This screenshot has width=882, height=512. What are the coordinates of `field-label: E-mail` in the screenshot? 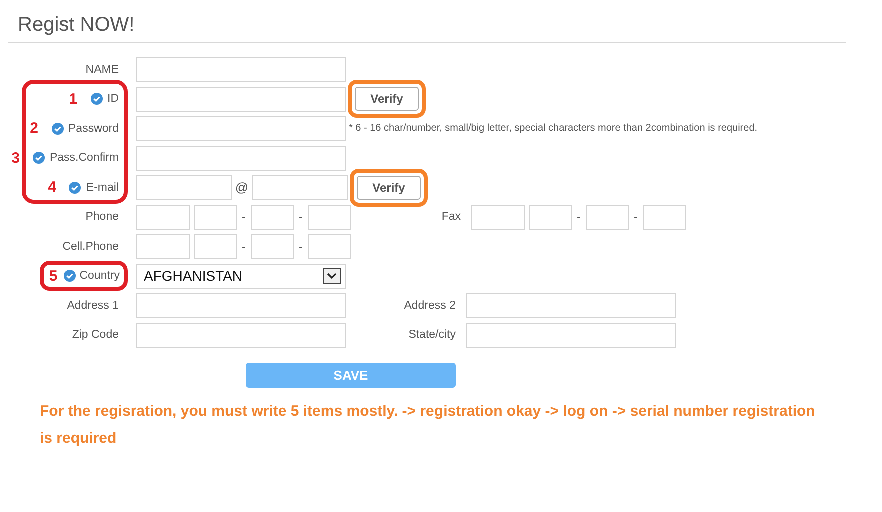 It's located at (102, 188).